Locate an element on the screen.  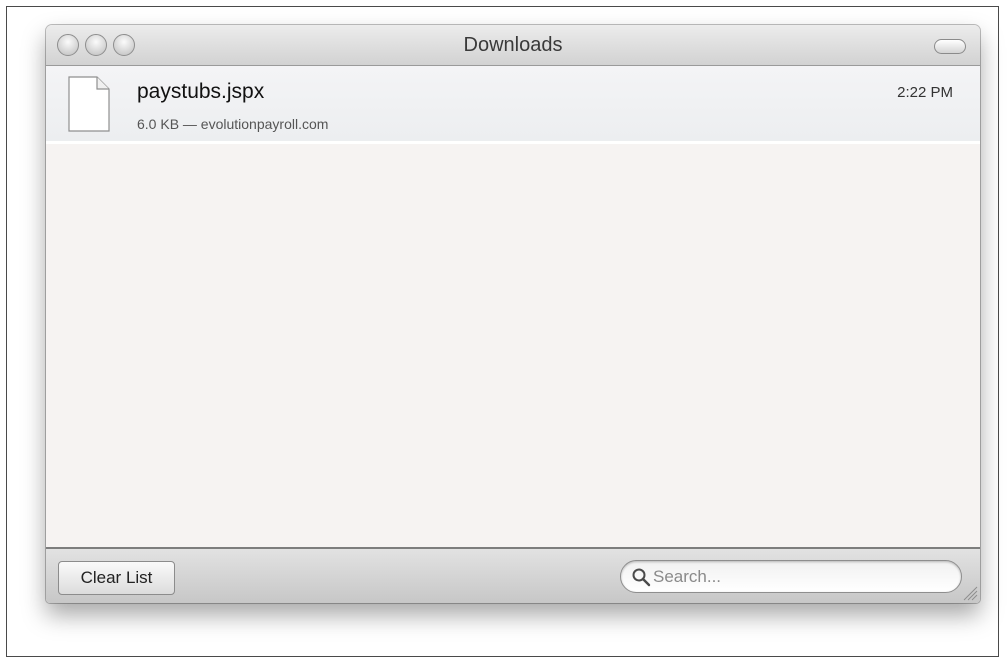
bottom-bar: Clear List is located at coordinates (513, 575).